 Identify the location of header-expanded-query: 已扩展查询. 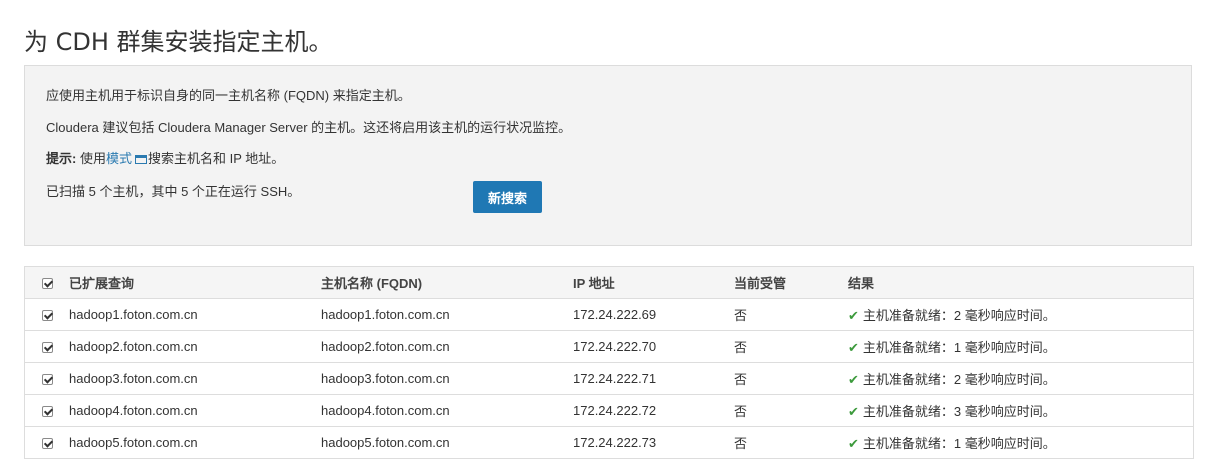
(195, 282).